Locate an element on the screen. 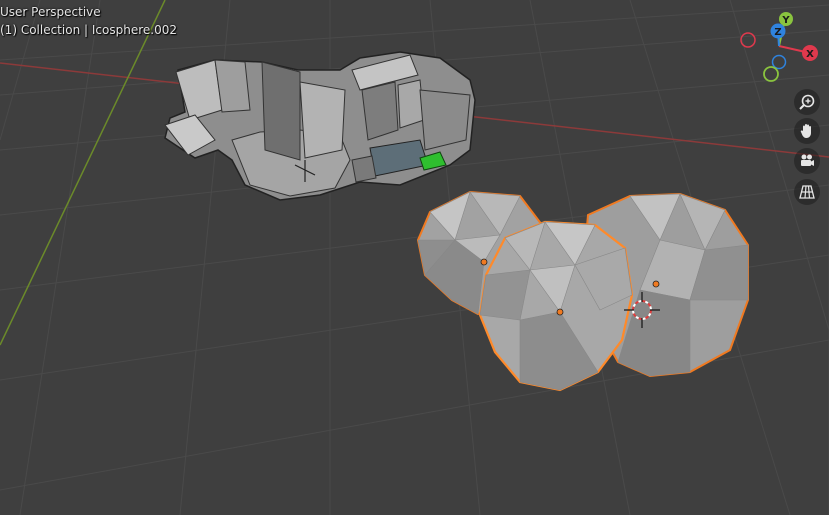 Image resolution: width=829 pixels, height=515 pixels. hand-pan-icon is located at coordinates (805, 131).